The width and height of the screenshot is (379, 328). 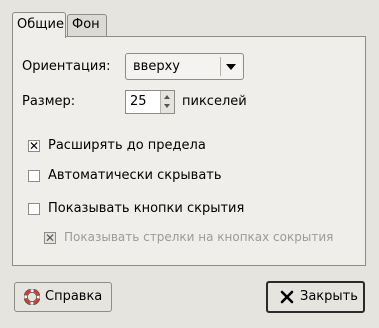 What do you see at coordinates (156, 66) in the screenshot?
I see `orientation-value: вверху` at bounding box center [156, 66].